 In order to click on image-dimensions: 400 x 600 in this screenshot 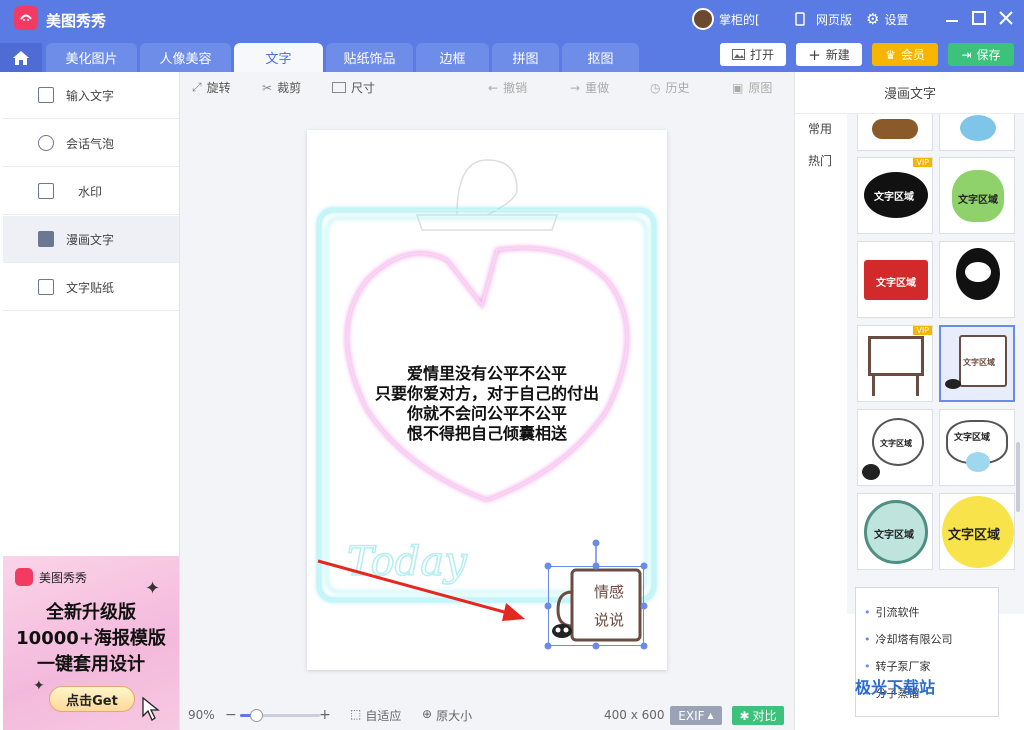, I will do `click(634, 715)`.